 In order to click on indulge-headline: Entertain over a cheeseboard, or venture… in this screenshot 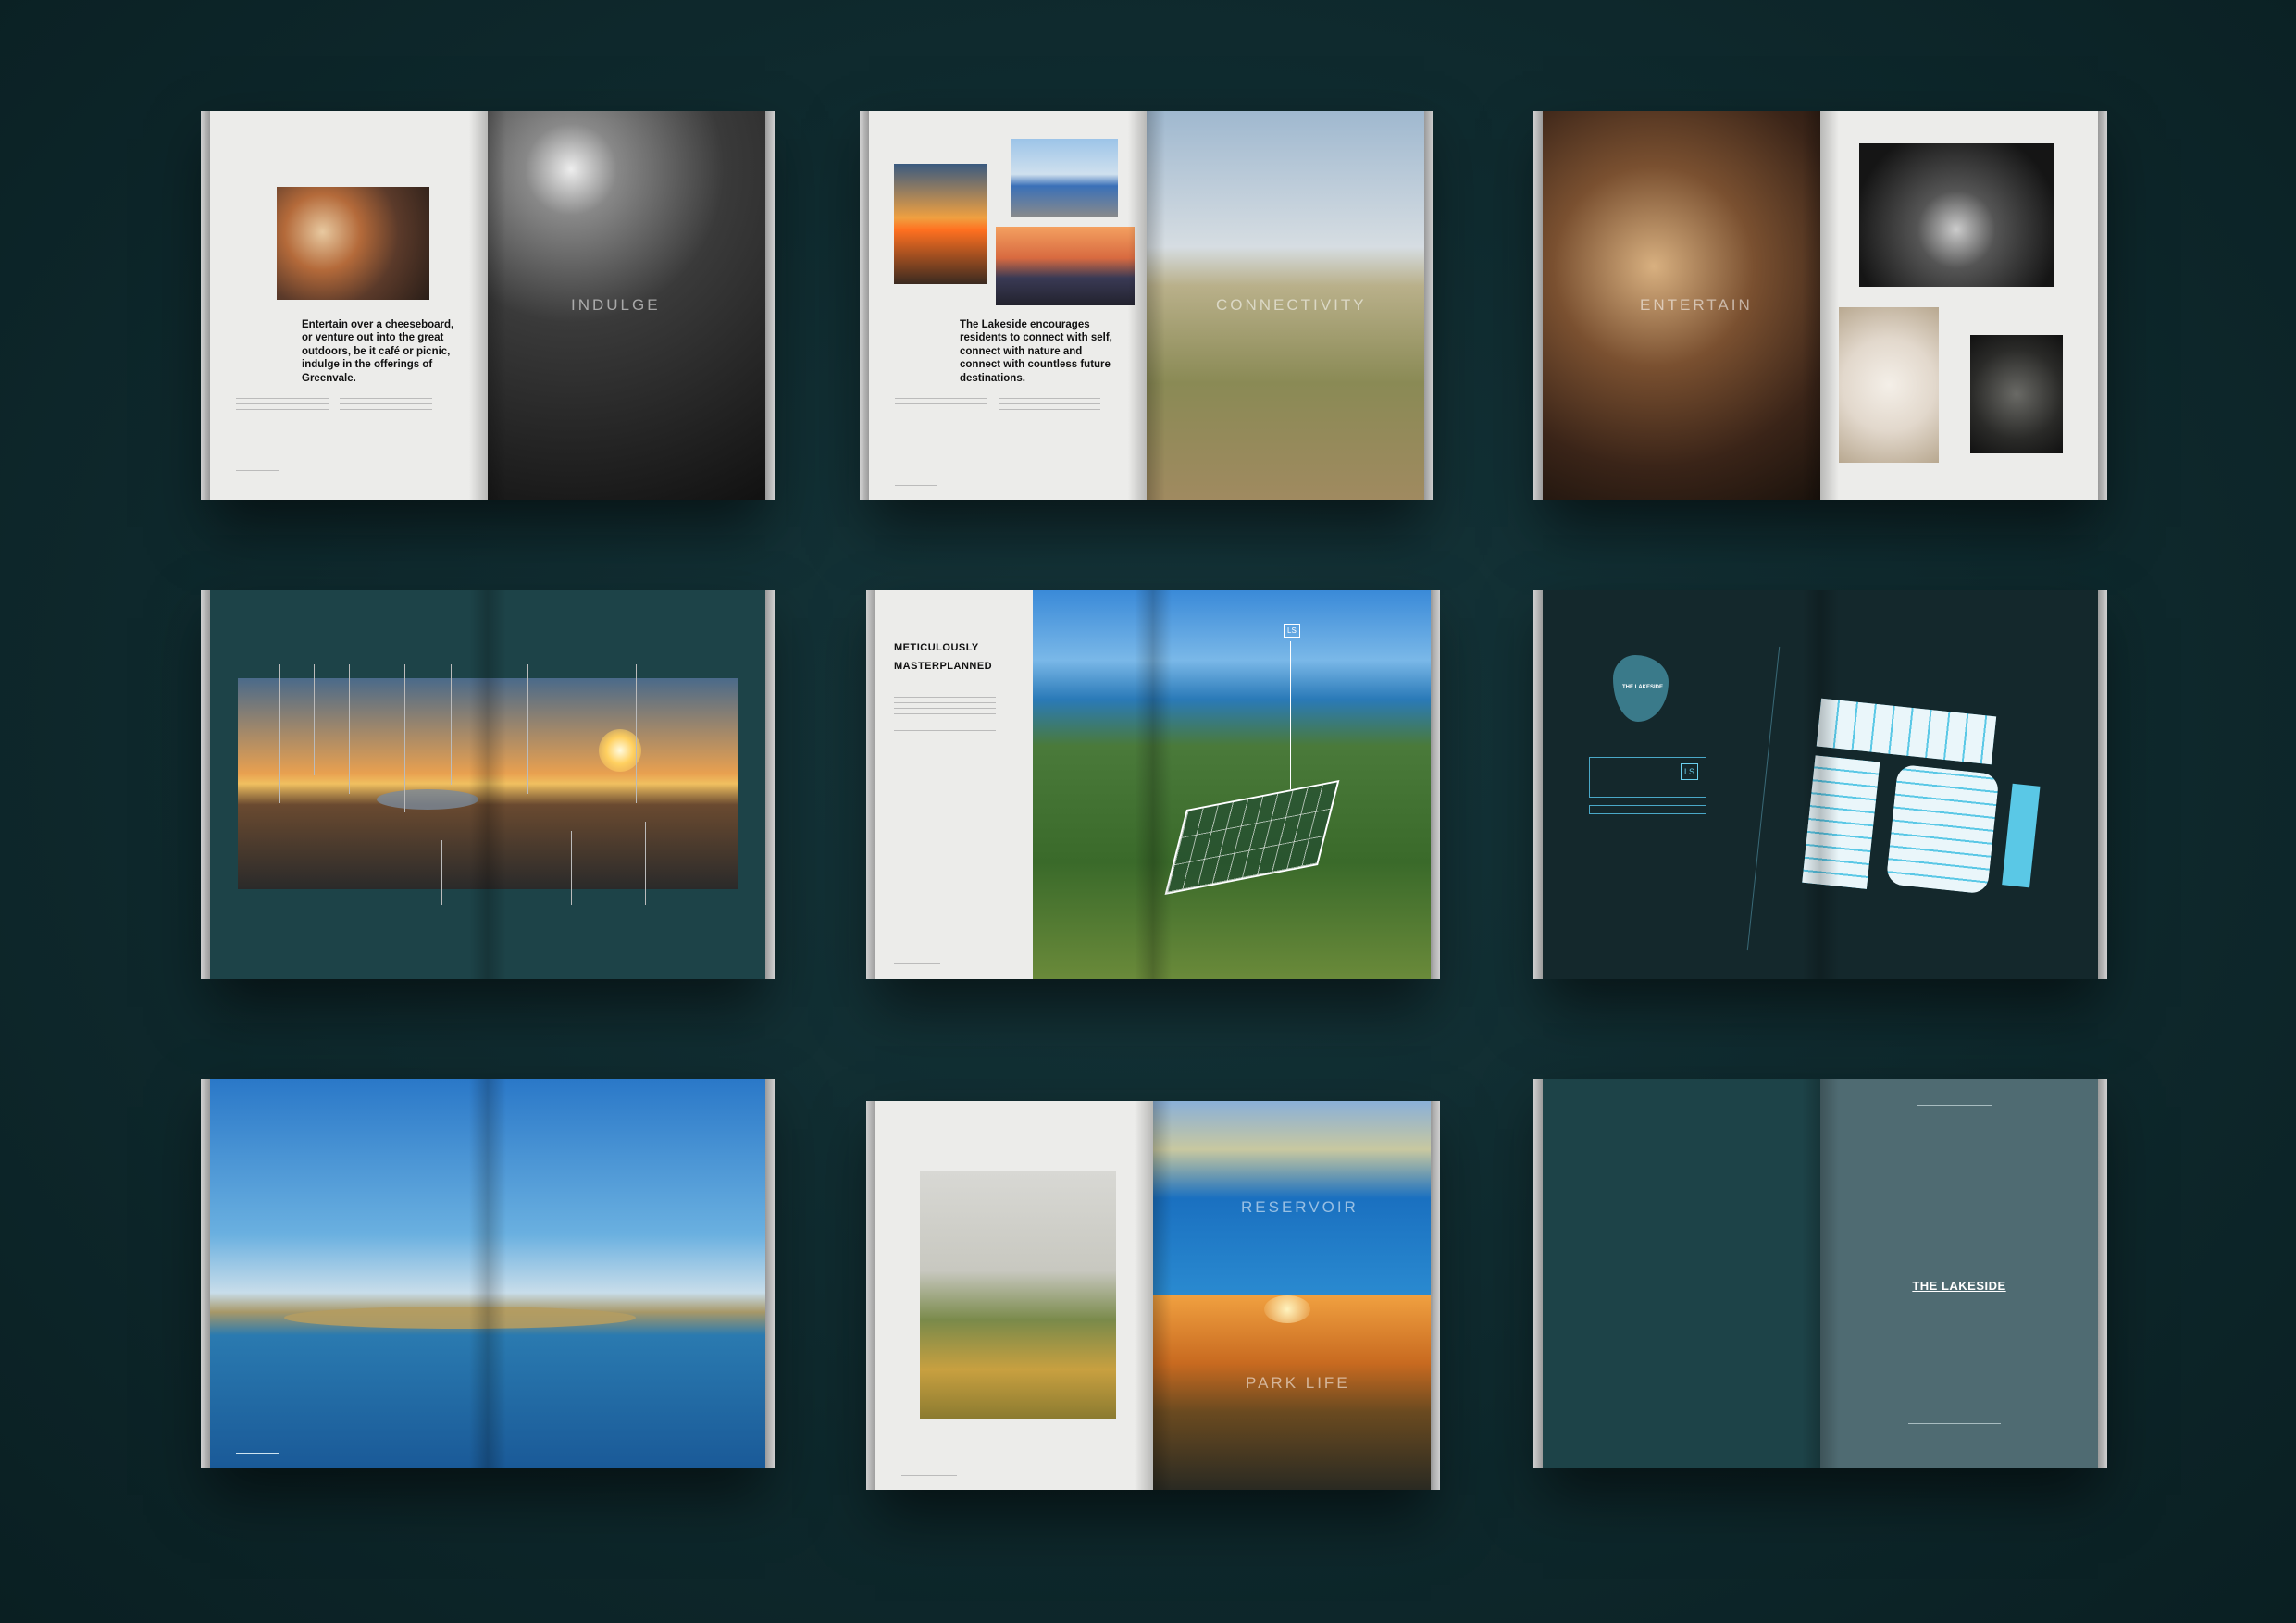, I will do `click(378, 351)`.